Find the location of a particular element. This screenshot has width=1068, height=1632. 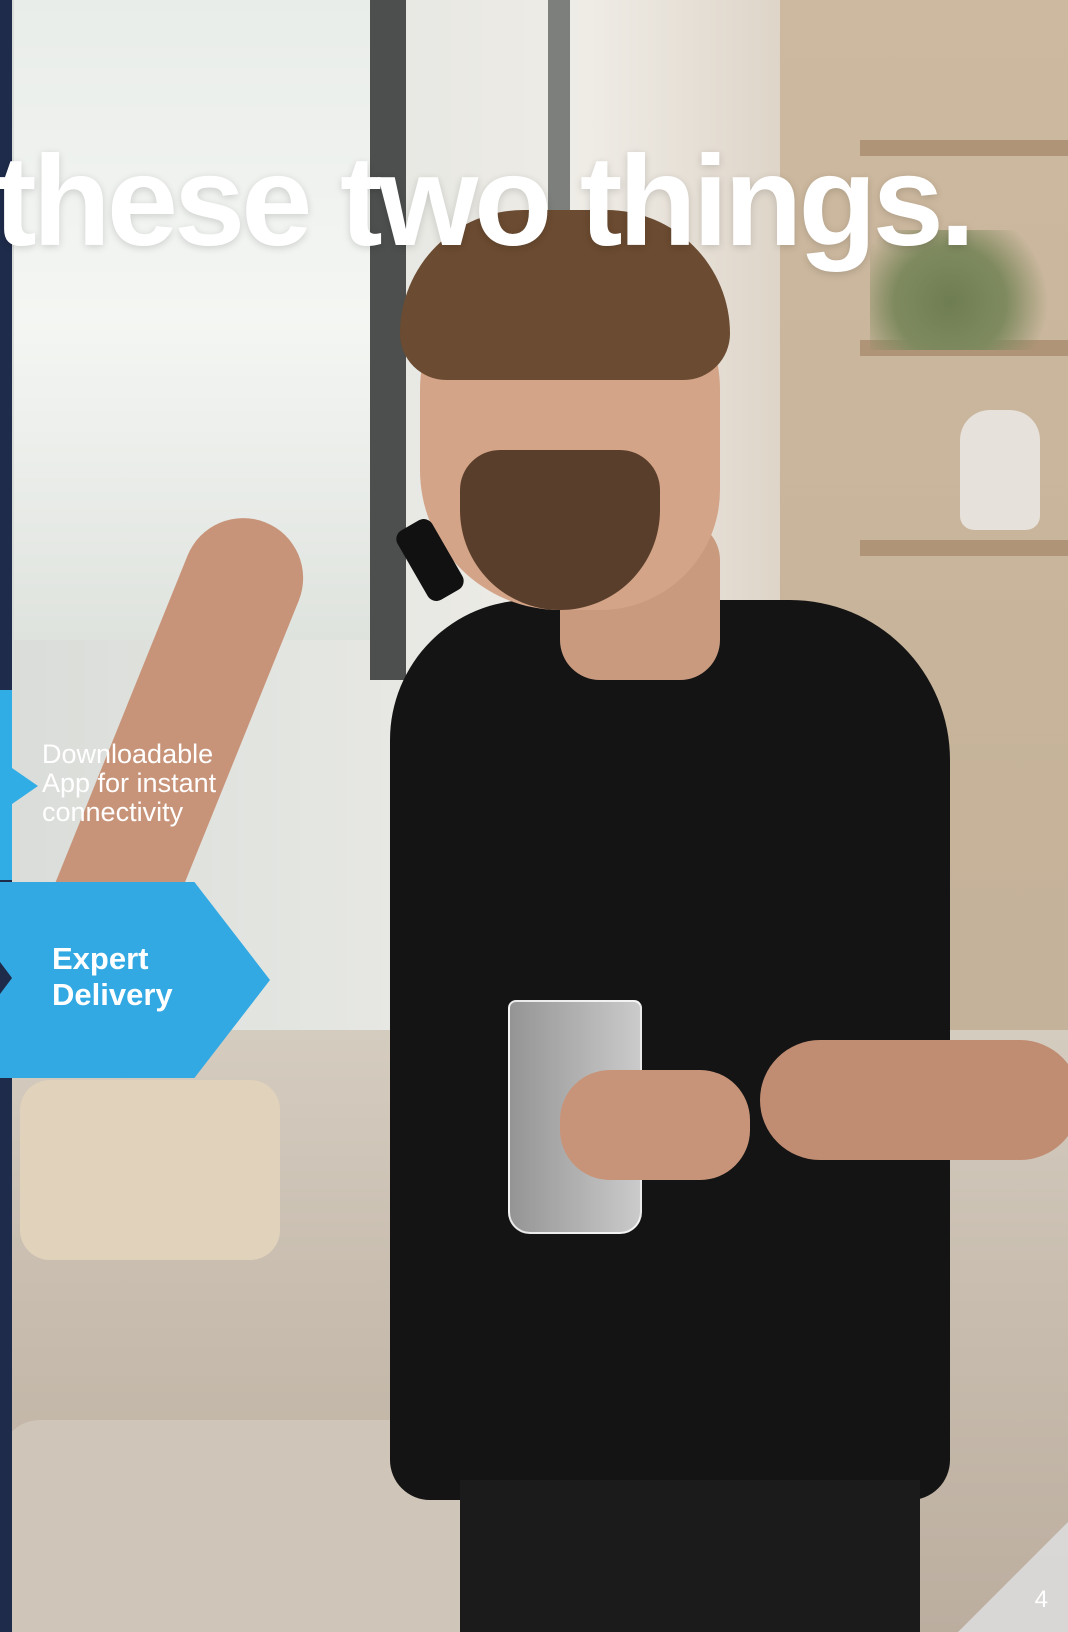

feature-pointer-icon is located at coordinates (25, 786).